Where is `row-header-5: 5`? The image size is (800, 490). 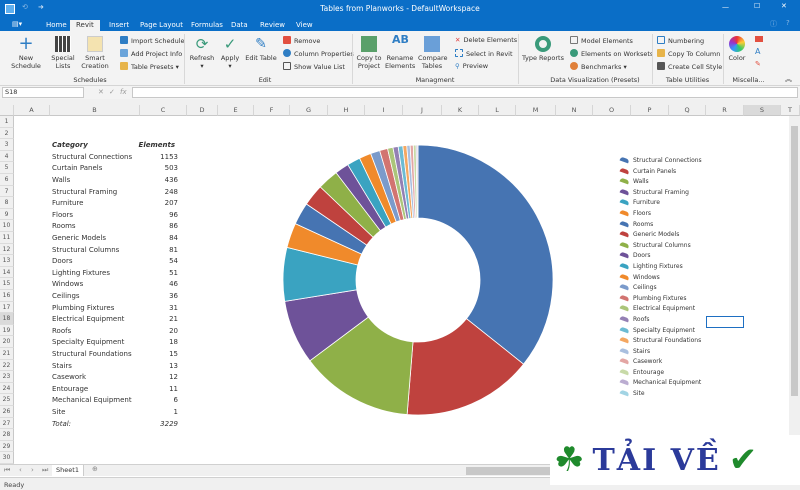 row-header-5: 5 is located at coordinates (7, 168).